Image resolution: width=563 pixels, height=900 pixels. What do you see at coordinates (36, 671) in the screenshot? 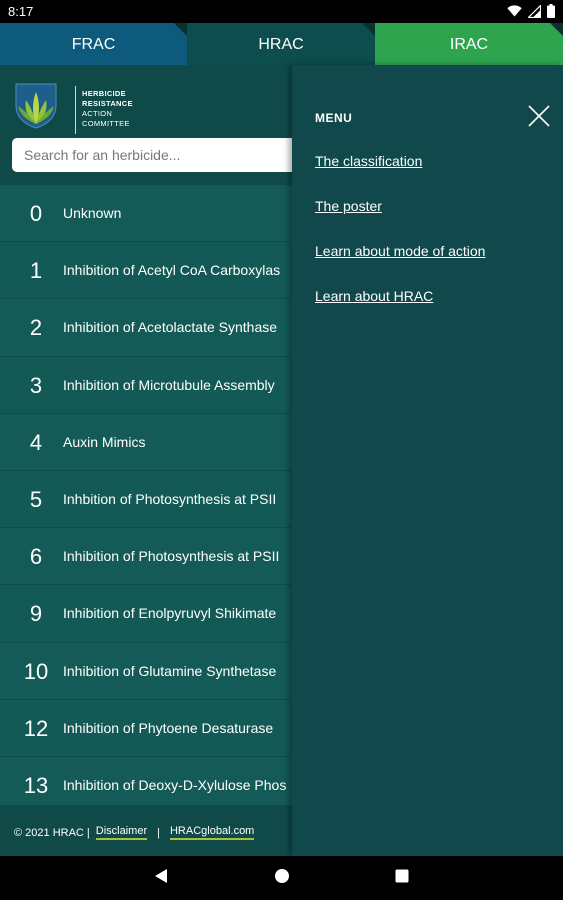
I see `group-number: 10` at bounding box center [36, 671].